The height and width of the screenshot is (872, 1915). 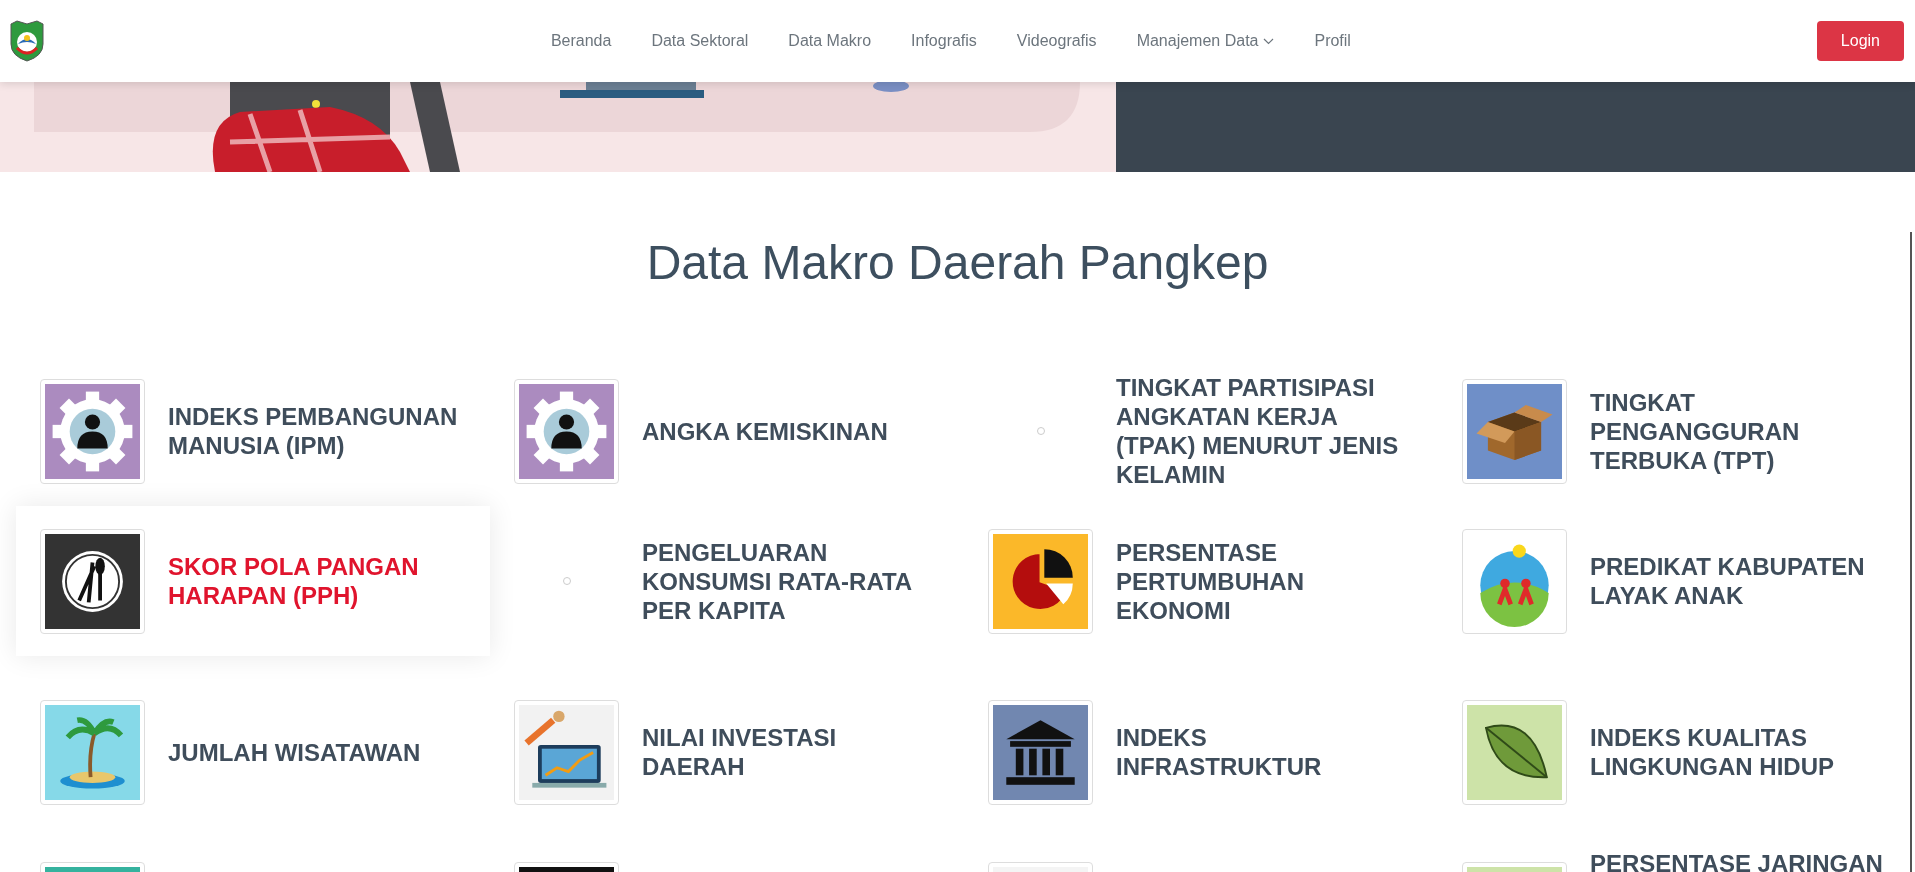 What do you see at coordinates (1332, 41) in the screenshot?
I see `nav-link: Profil` at bounding box center [1332, 41].